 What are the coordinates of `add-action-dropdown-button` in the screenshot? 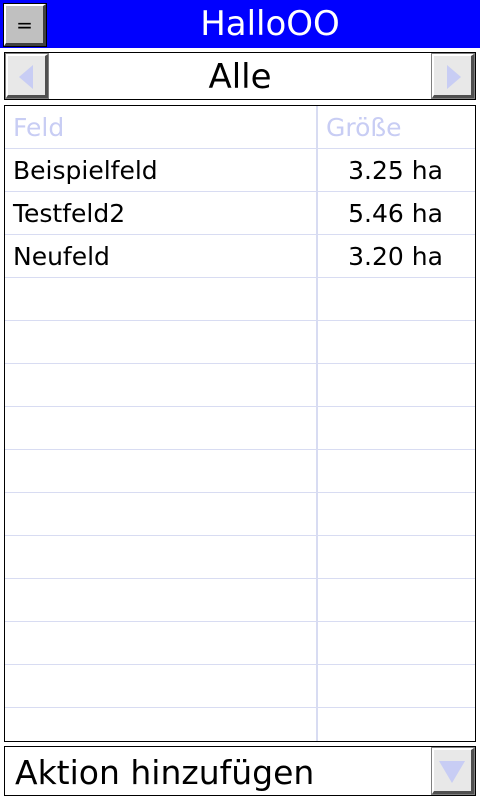 It's located at (453, 771).